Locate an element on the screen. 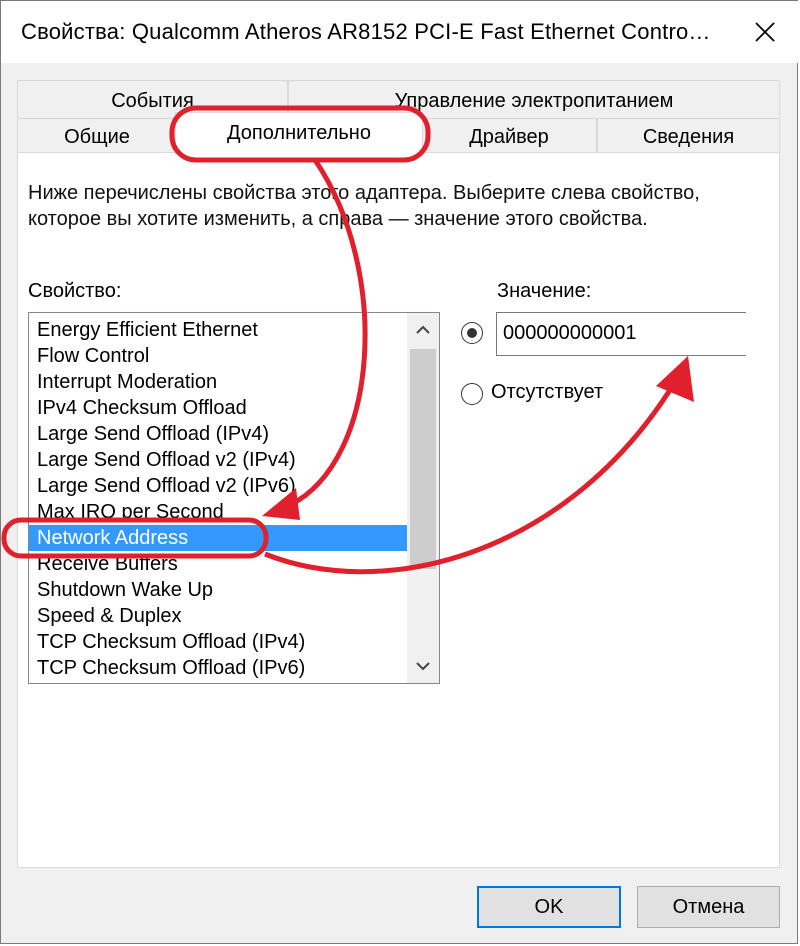  radio-dot is located at coordinates (472, 333).